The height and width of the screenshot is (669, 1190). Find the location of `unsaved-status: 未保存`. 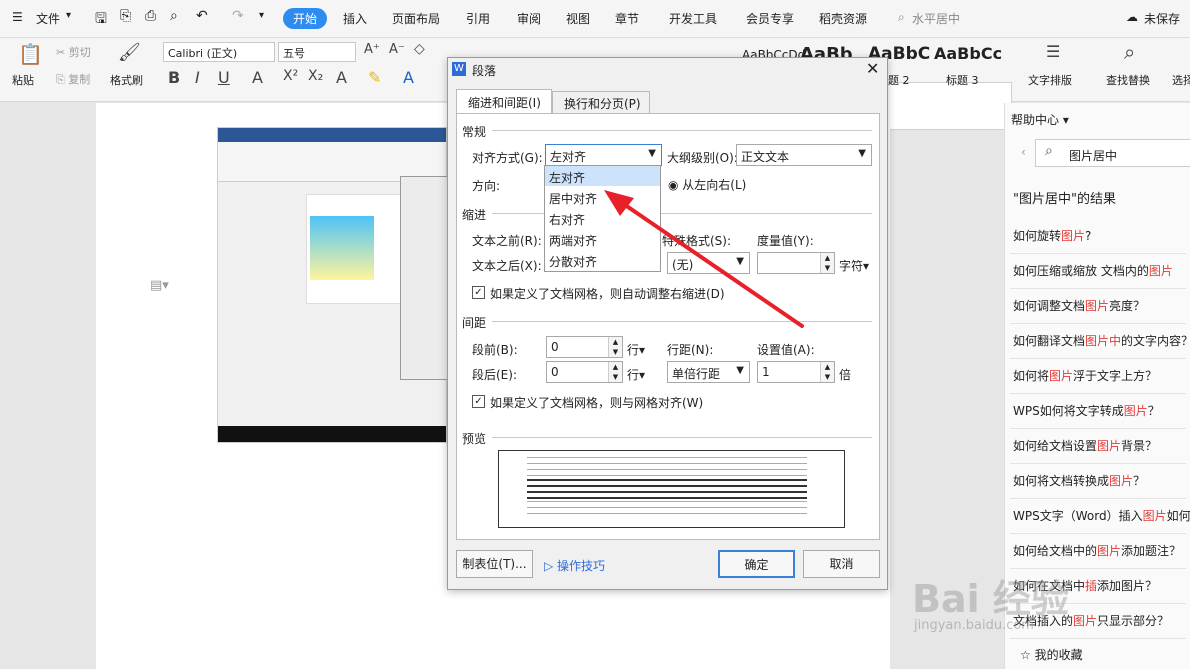

unsaved-status: 未保存 is located at coordinates (1162, 18).